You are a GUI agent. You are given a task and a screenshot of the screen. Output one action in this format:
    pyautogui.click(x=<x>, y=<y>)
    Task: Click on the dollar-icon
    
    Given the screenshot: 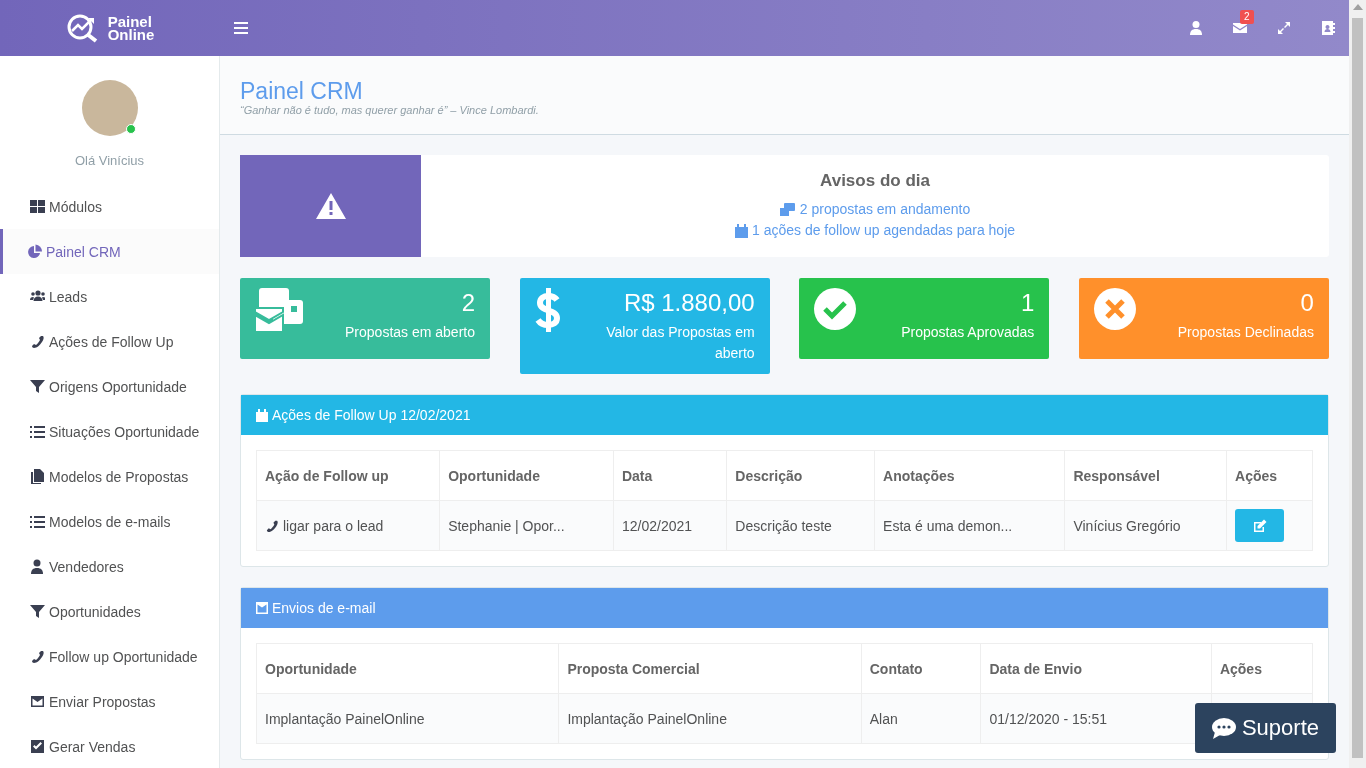 What is the action you would take?
    pyautogui.click(x=547, y=310)
    